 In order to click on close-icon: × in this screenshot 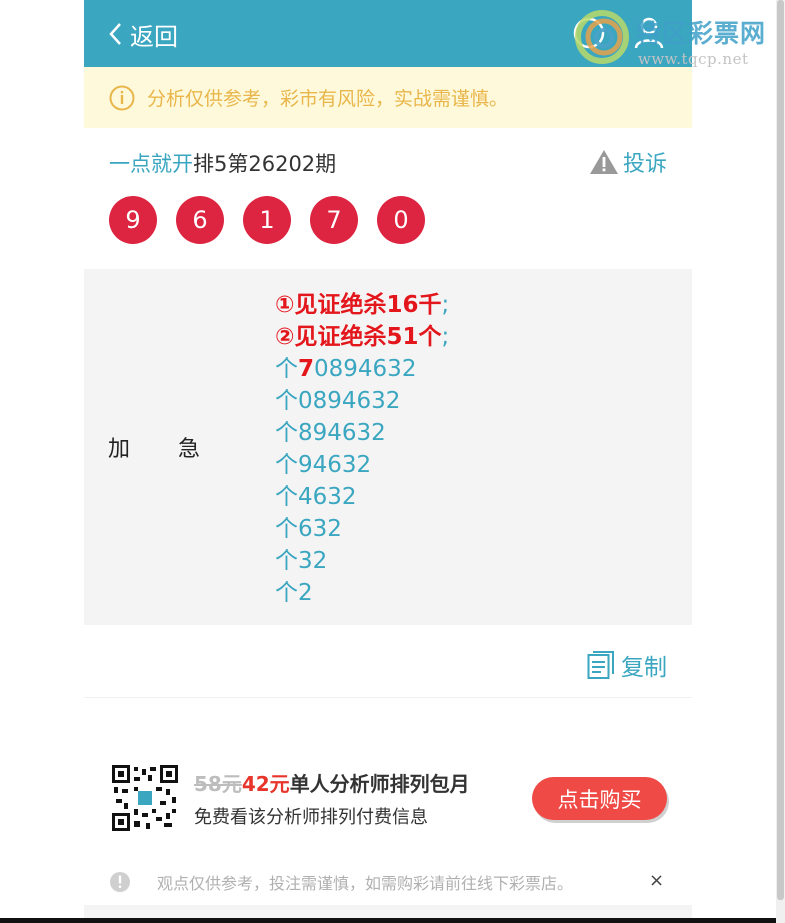, I will do `click(656, 880)`.